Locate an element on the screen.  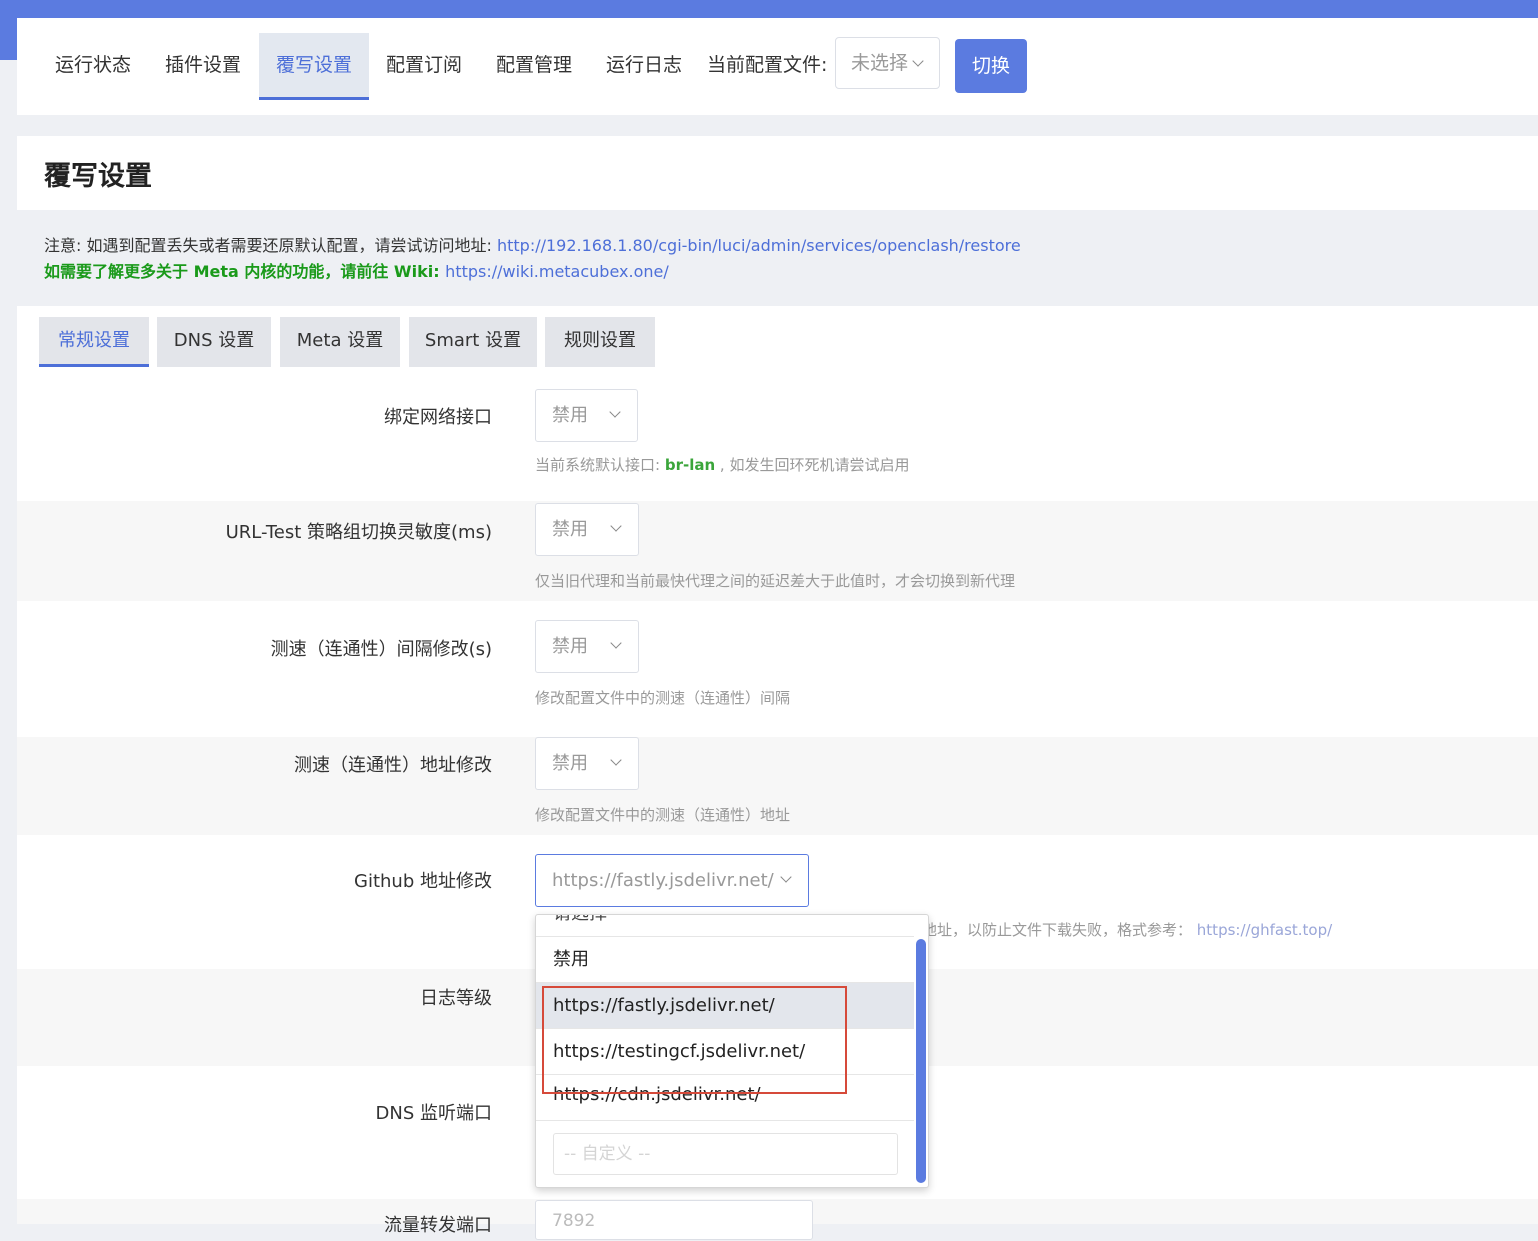
nav-item-run-log: 运行日志 is located at coordinates (644, 66).